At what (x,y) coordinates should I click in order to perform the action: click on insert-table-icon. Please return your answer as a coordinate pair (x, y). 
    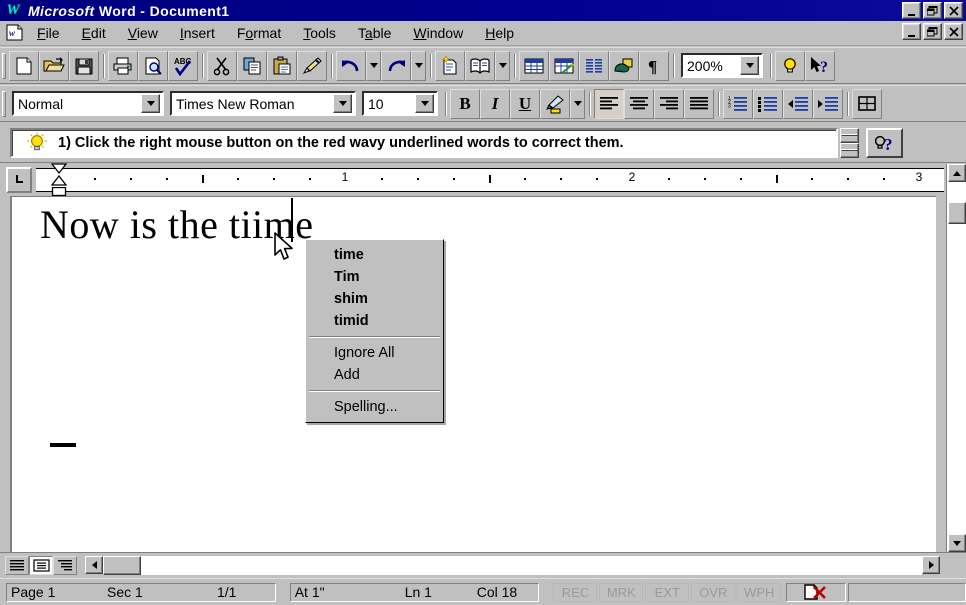
    Looking at the image, I should click on (534, 65).